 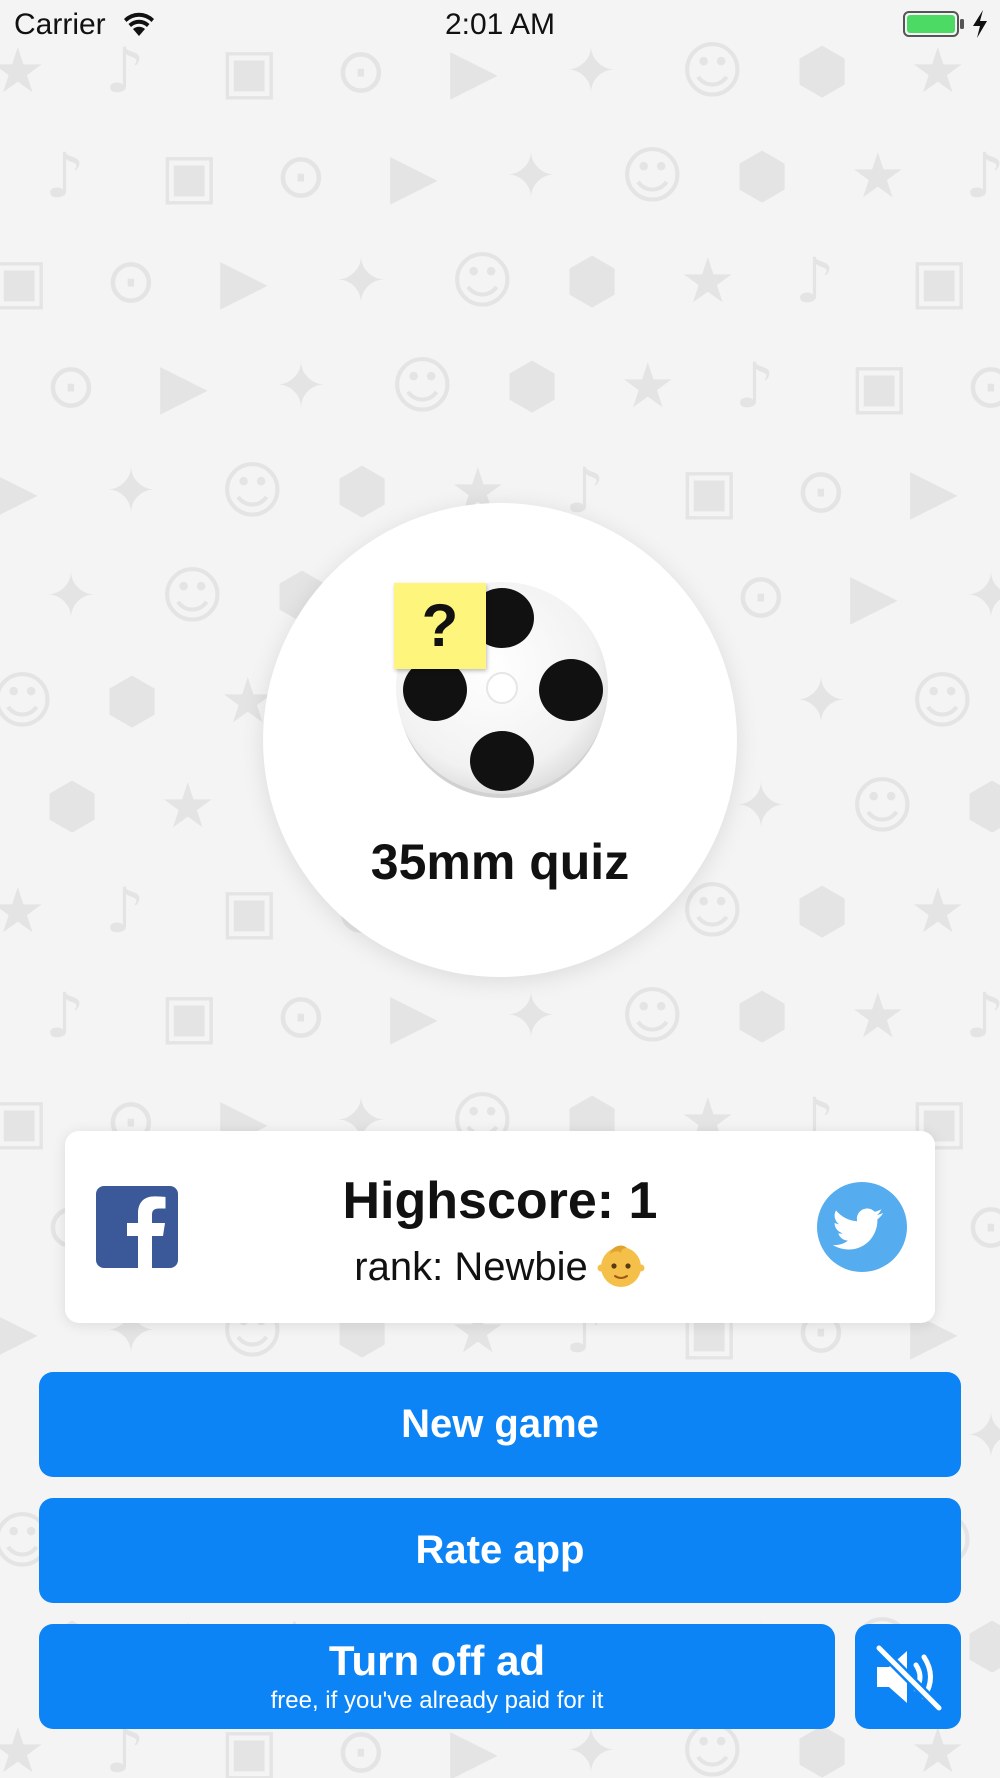 I want to click on charging-icon, so click(x=980, y=24).